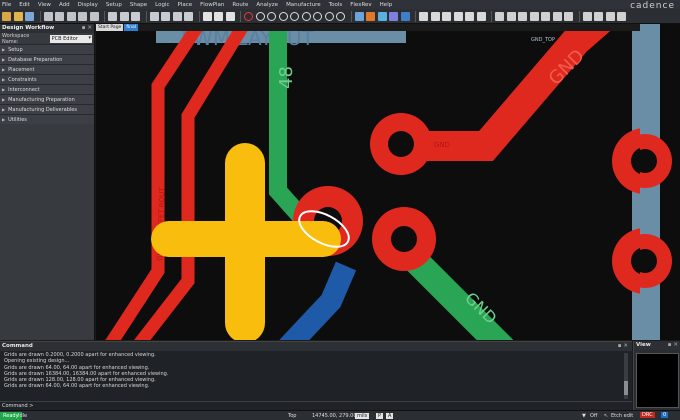 The width and height of the screenshot is (680, 420). Describe the element at coordinates (390, 416) in the screenshot. I see `a-button: A` at that location.